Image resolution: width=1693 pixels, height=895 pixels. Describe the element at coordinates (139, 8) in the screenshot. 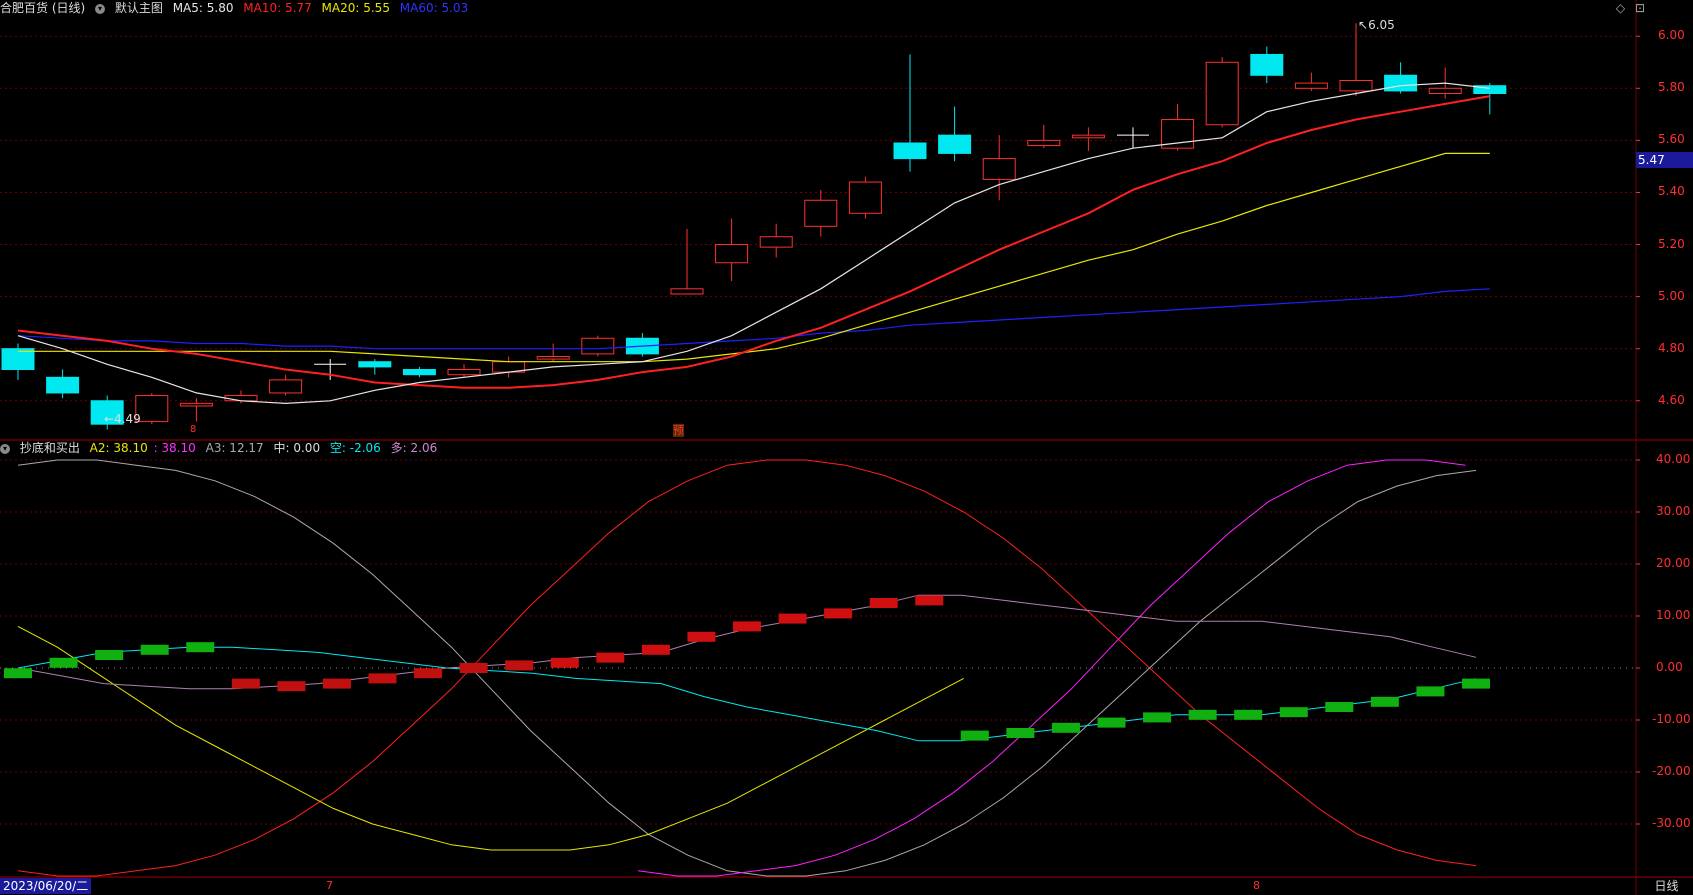

I see `main-chart-label: 默认主图` at that location.